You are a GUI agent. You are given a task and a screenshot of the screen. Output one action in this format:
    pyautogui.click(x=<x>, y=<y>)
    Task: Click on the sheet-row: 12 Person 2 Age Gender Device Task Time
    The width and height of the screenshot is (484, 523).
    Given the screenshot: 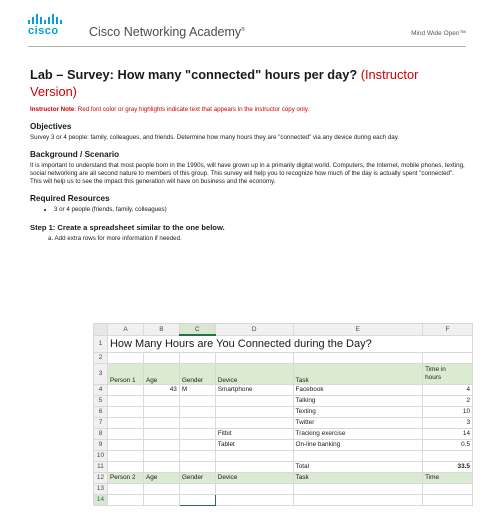 What is the action you would take?
    pyautogui.click(x=283, y=477)
    